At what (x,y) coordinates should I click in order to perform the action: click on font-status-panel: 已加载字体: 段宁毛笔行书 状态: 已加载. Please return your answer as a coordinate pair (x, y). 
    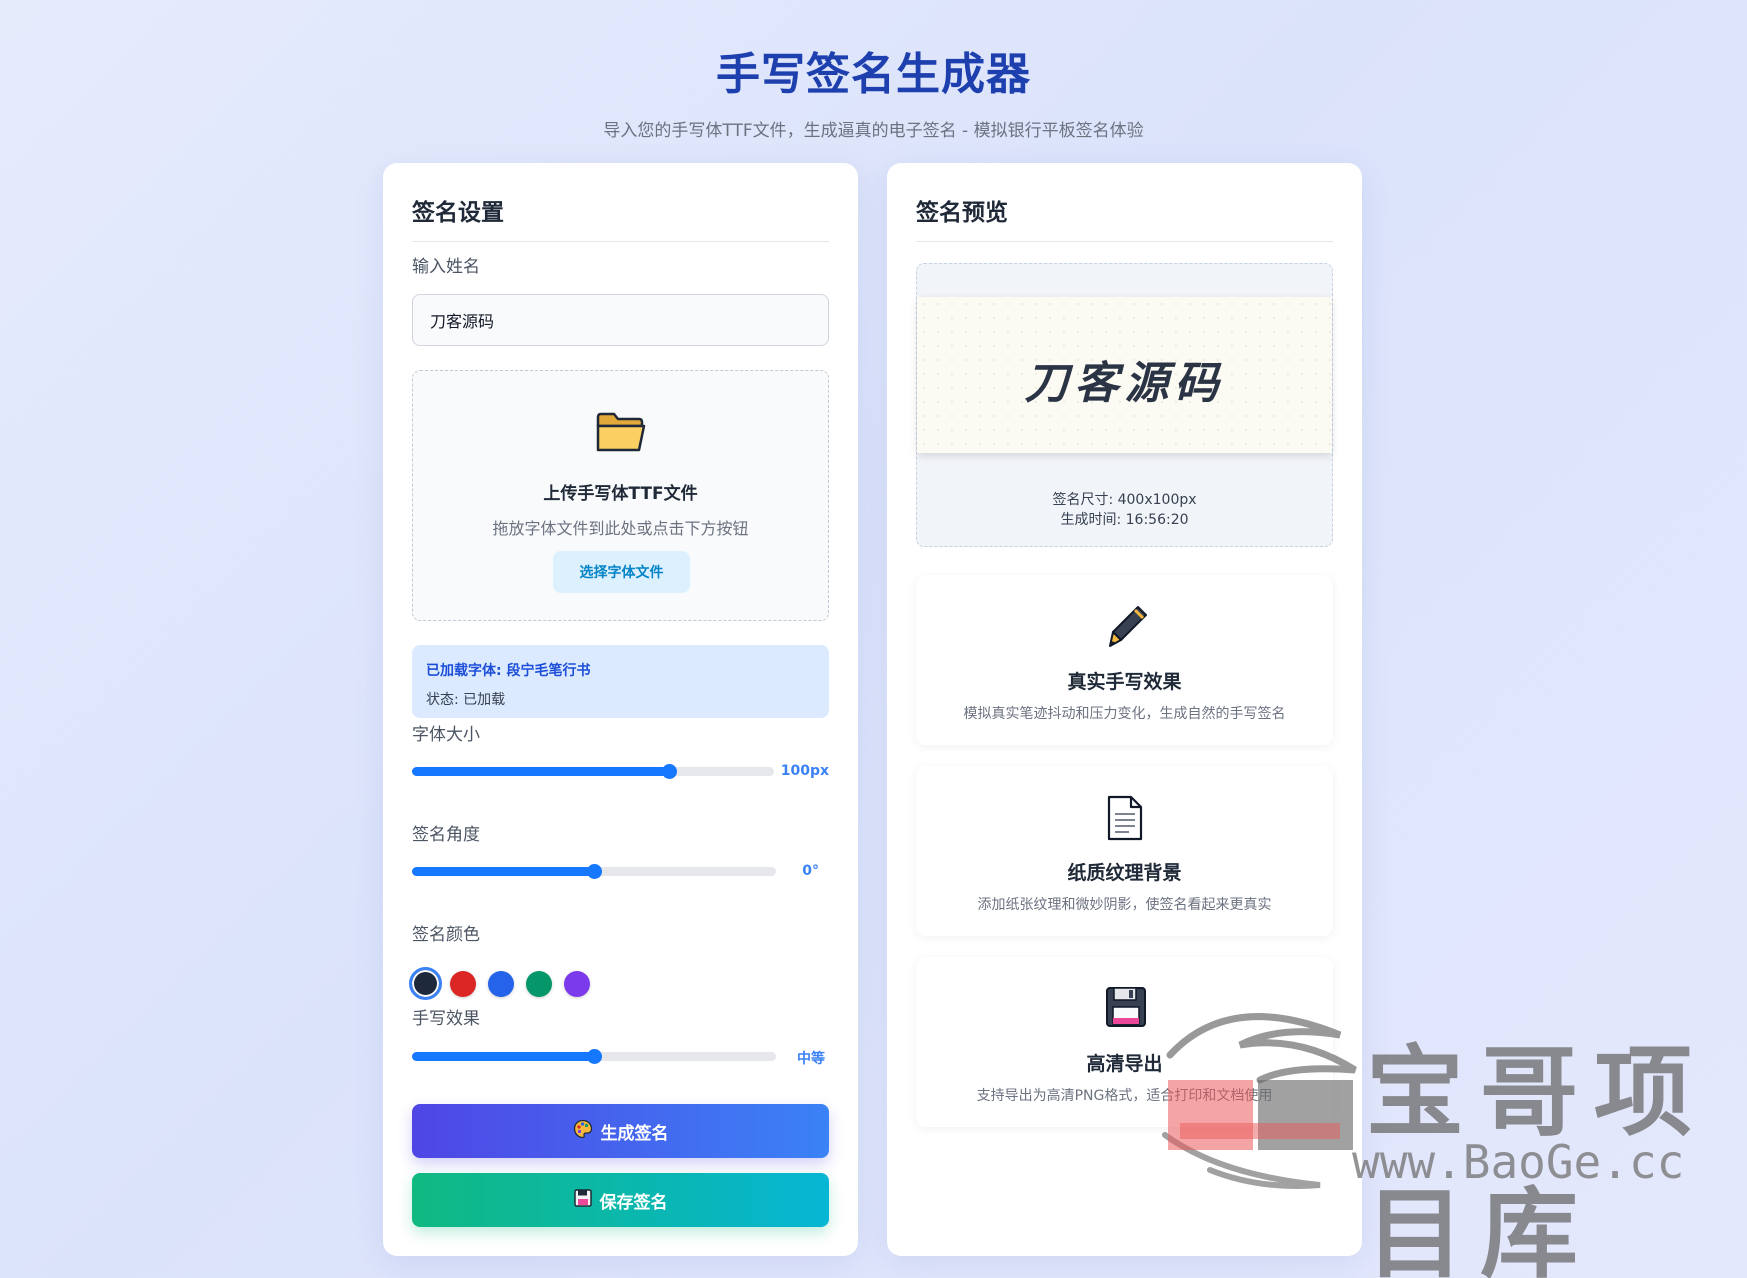
    Looking at the image, I should click on (620, 681).